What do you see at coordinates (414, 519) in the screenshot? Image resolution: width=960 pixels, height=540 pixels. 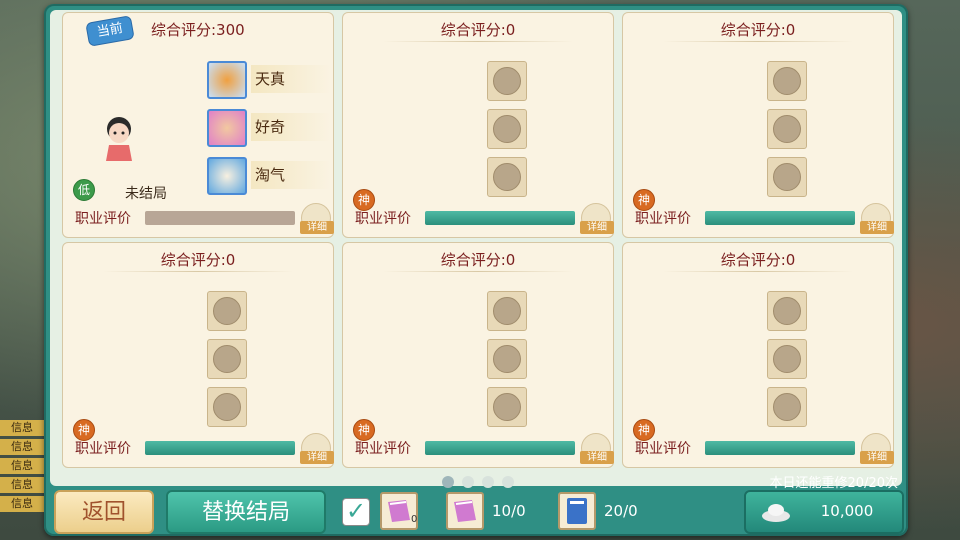 I see `item-count: 0` at bounding box center [414, 519].